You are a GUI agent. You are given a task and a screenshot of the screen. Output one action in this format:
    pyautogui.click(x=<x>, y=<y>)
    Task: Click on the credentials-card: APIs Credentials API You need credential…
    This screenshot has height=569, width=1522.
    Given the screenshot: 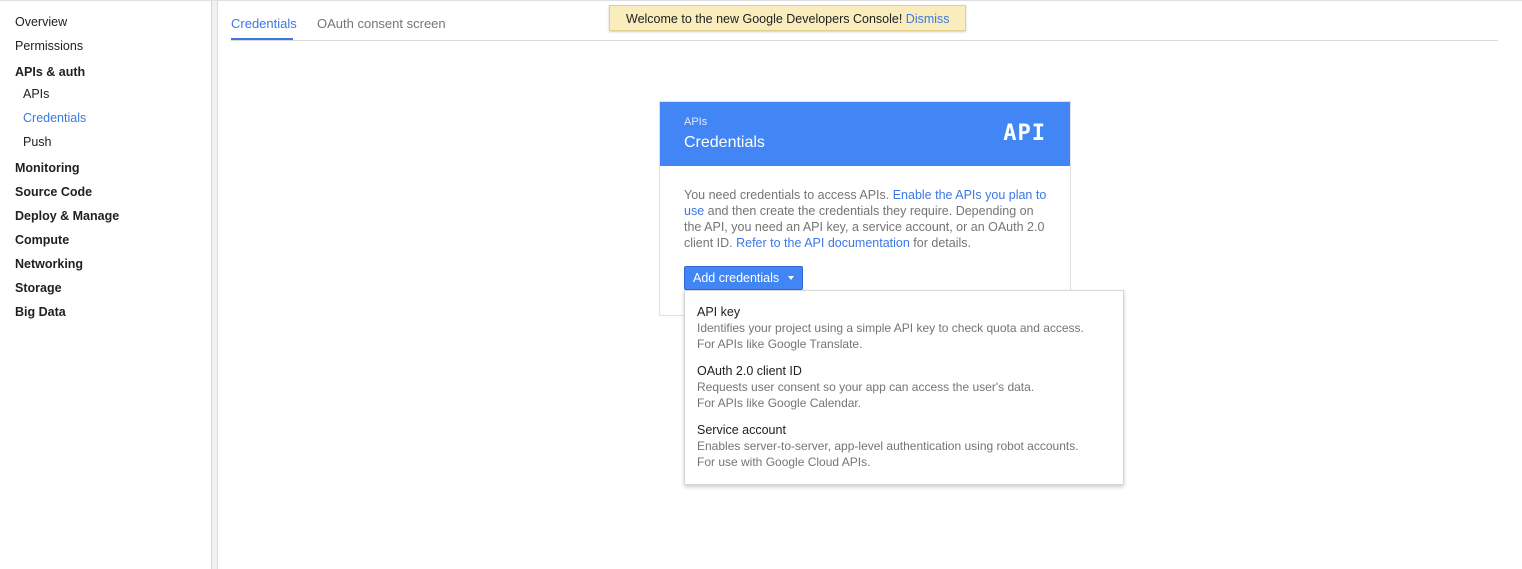 What is the action you would take?
    pyautogui.click(x=865, y=208)
    